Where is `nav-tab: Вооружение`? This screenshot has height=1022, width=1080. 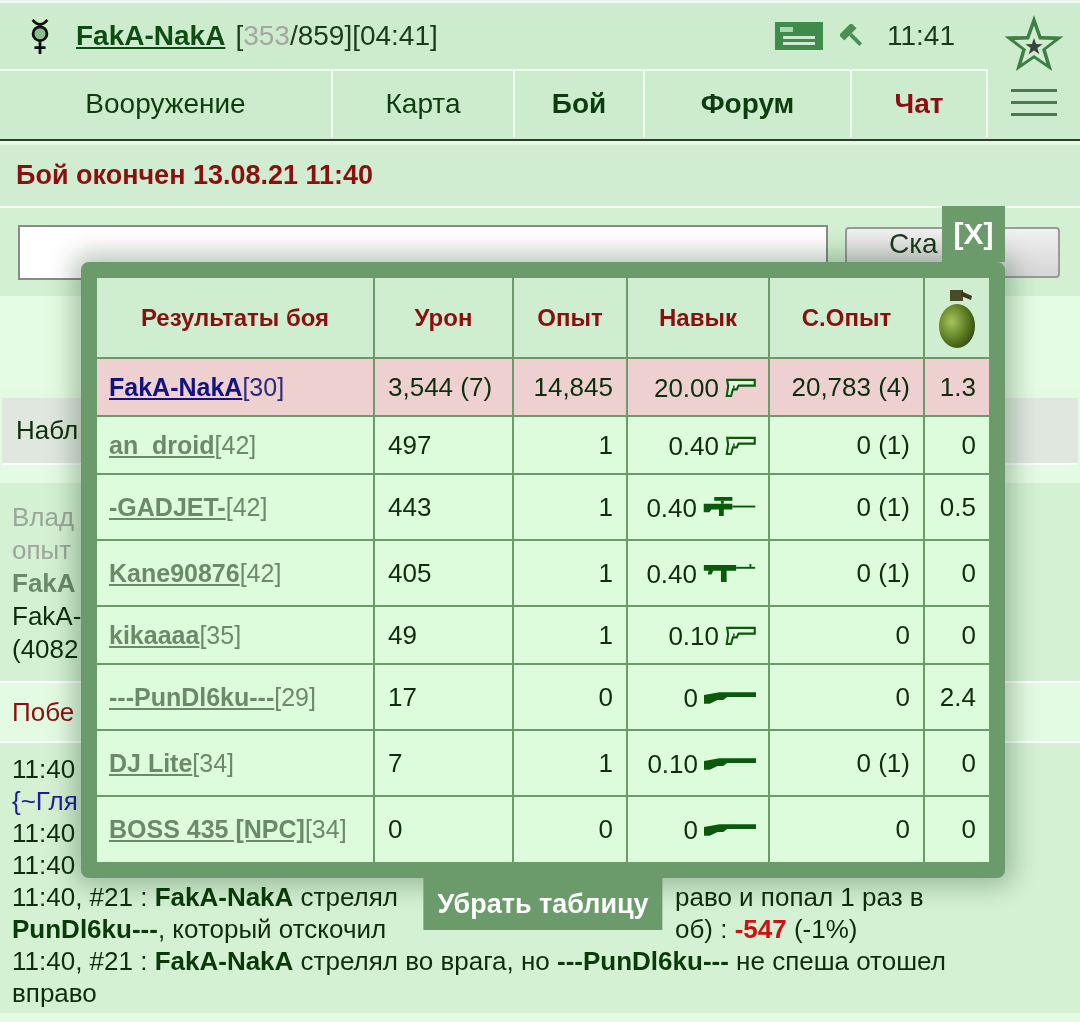 nav-tab: Вооружение is located at coordinates (166, 104).